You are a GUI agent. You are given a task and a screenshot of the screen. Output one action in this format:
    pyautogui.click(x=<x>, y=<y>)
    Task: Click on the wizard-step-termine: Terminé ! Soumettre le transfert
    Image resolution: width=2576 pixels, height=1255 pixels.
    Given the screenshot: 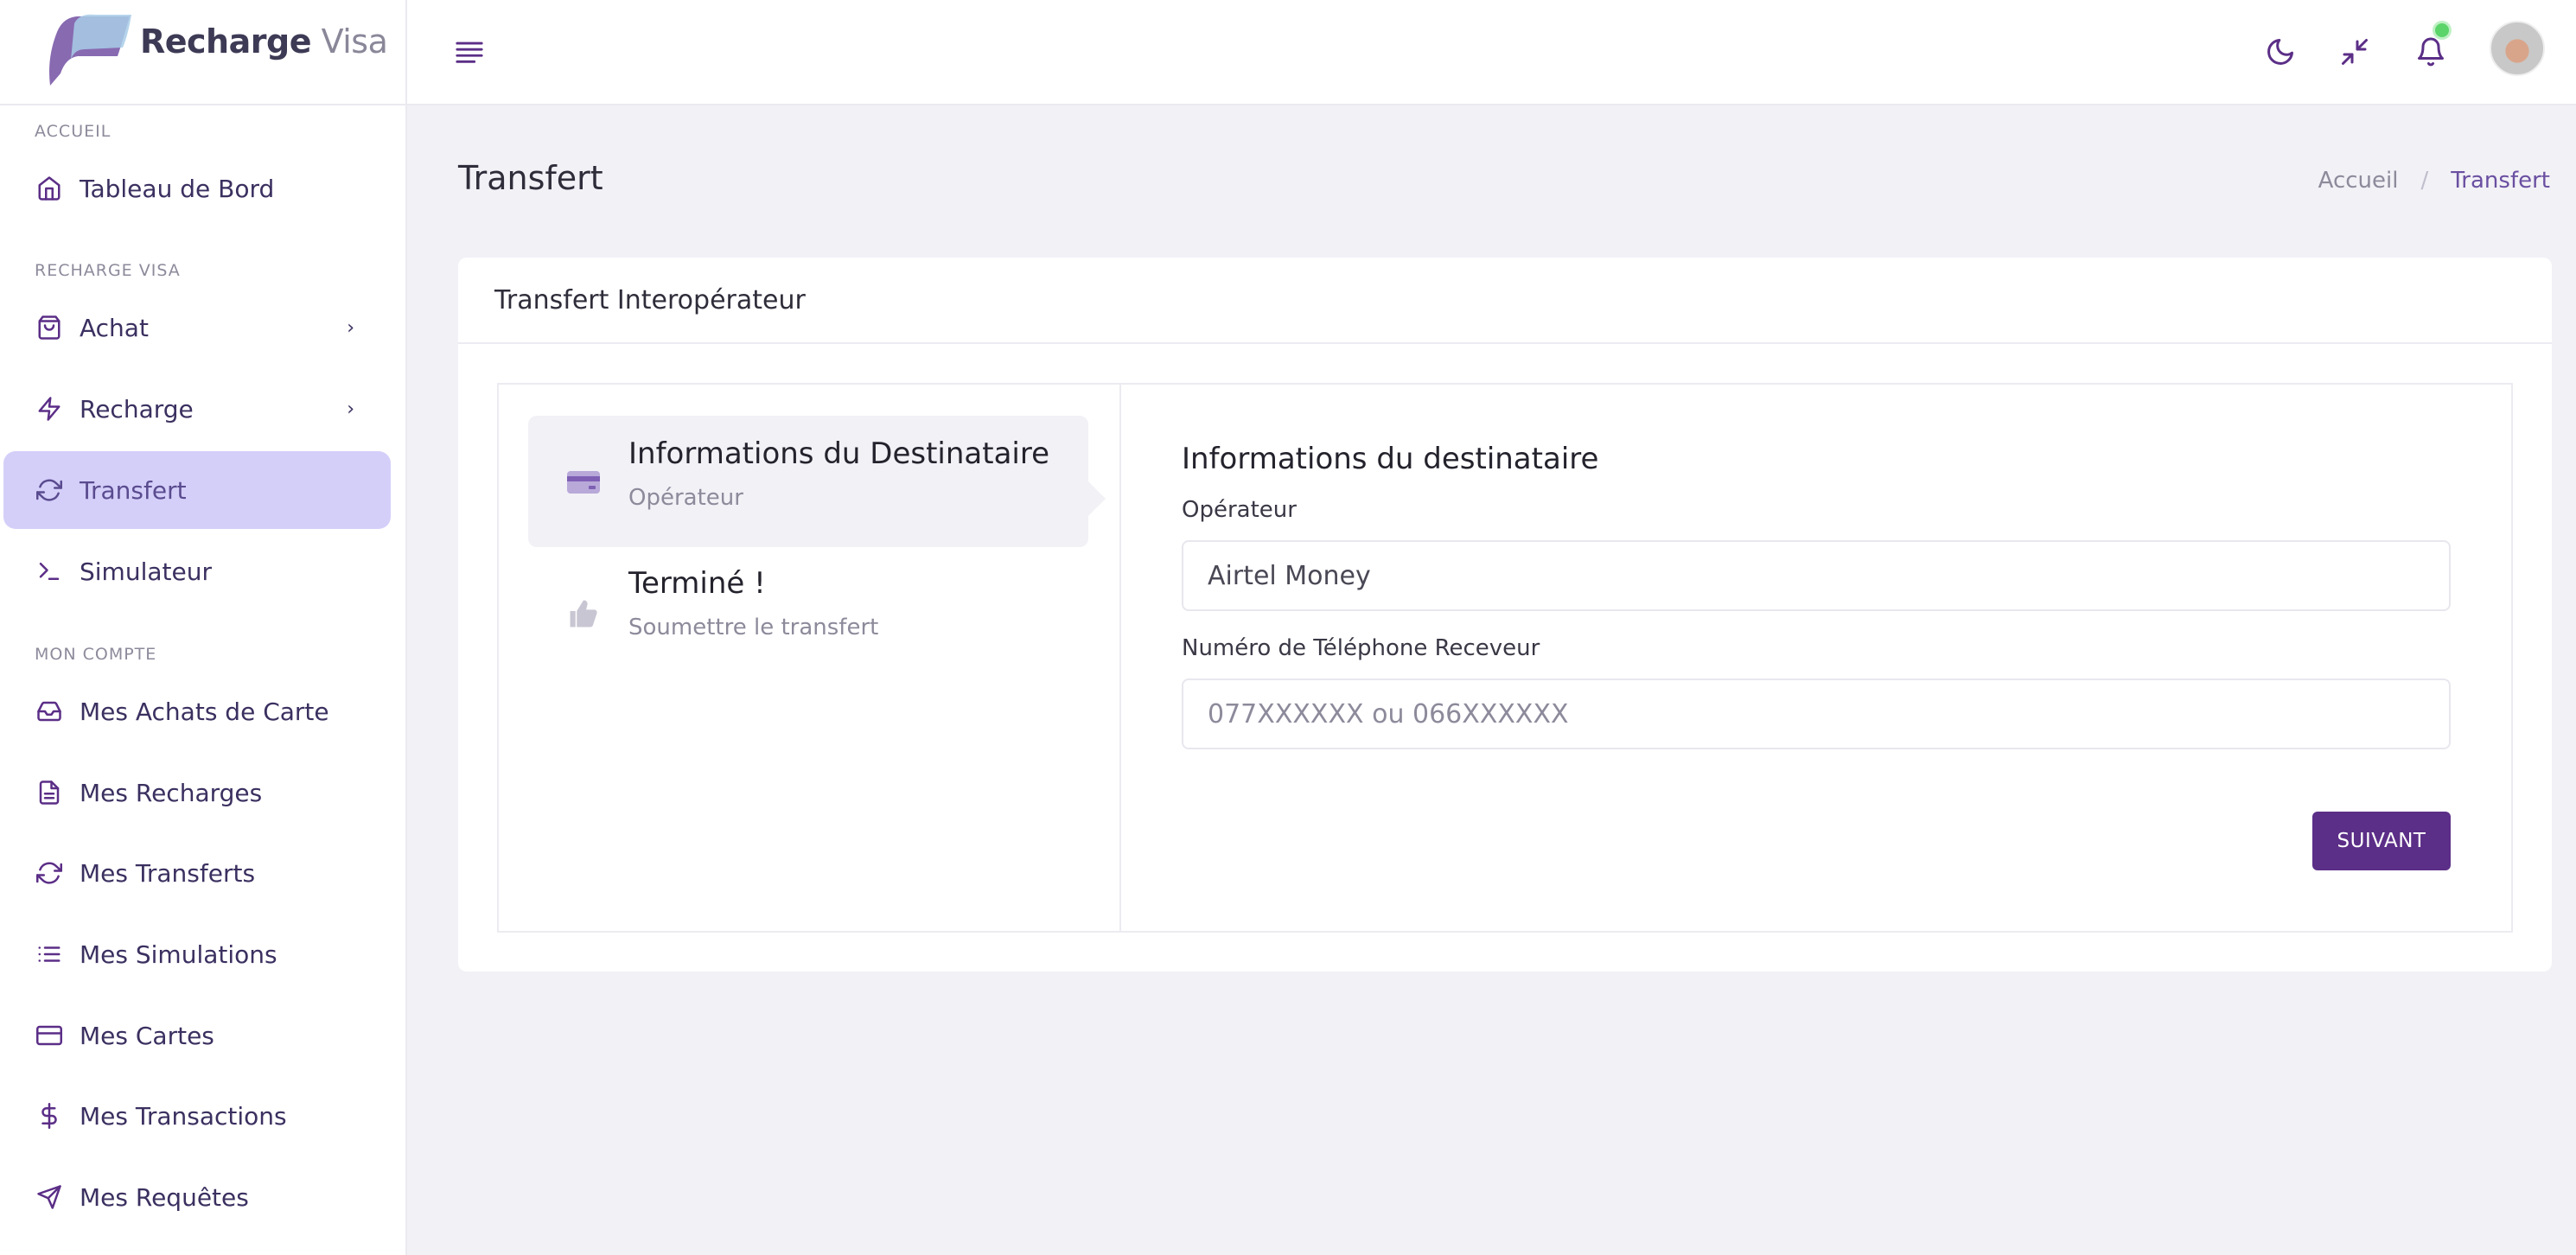 What is the action you would take?
    pyautogui.click(x=808, y=611)
    